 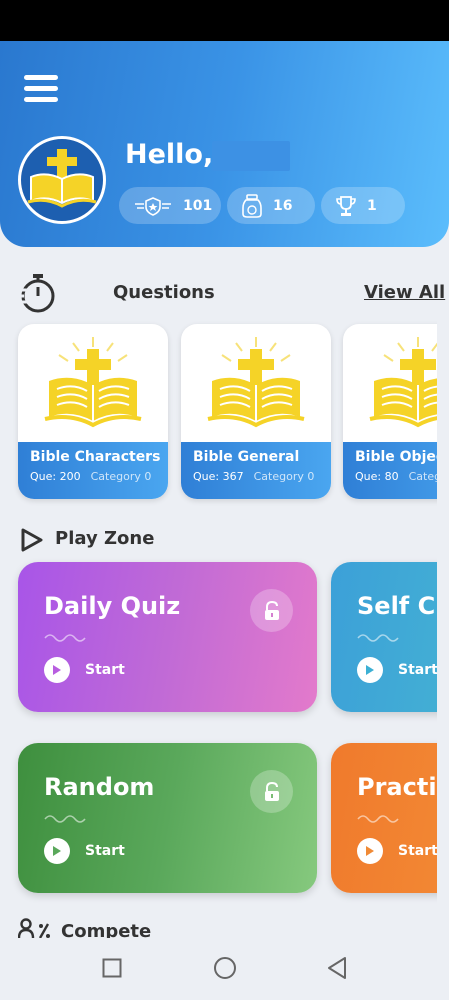 I want to click on category-name: Bible General, so click(x=246, y=457).